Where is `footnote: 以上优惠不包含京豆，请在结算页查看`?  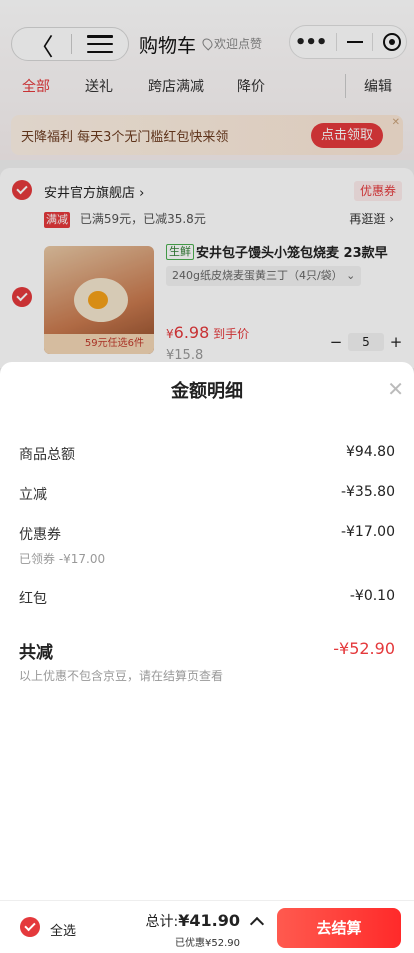
footnote: 以上优惠不包含京豆，请在结算页查看 is located at coordinates (121, 676).